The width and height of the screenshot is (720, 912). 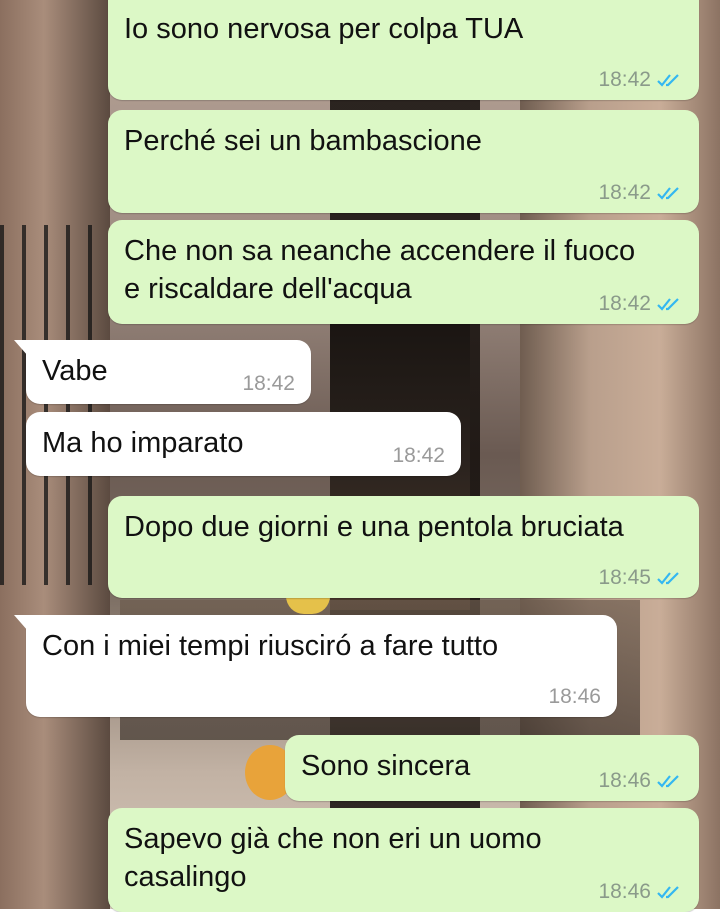 What do you see at coordinates (403, 161) in the screenshot?
I see `message-bubble-outgoing: Perché sei un bambascione 18:42` at bounding box center [403, 161].